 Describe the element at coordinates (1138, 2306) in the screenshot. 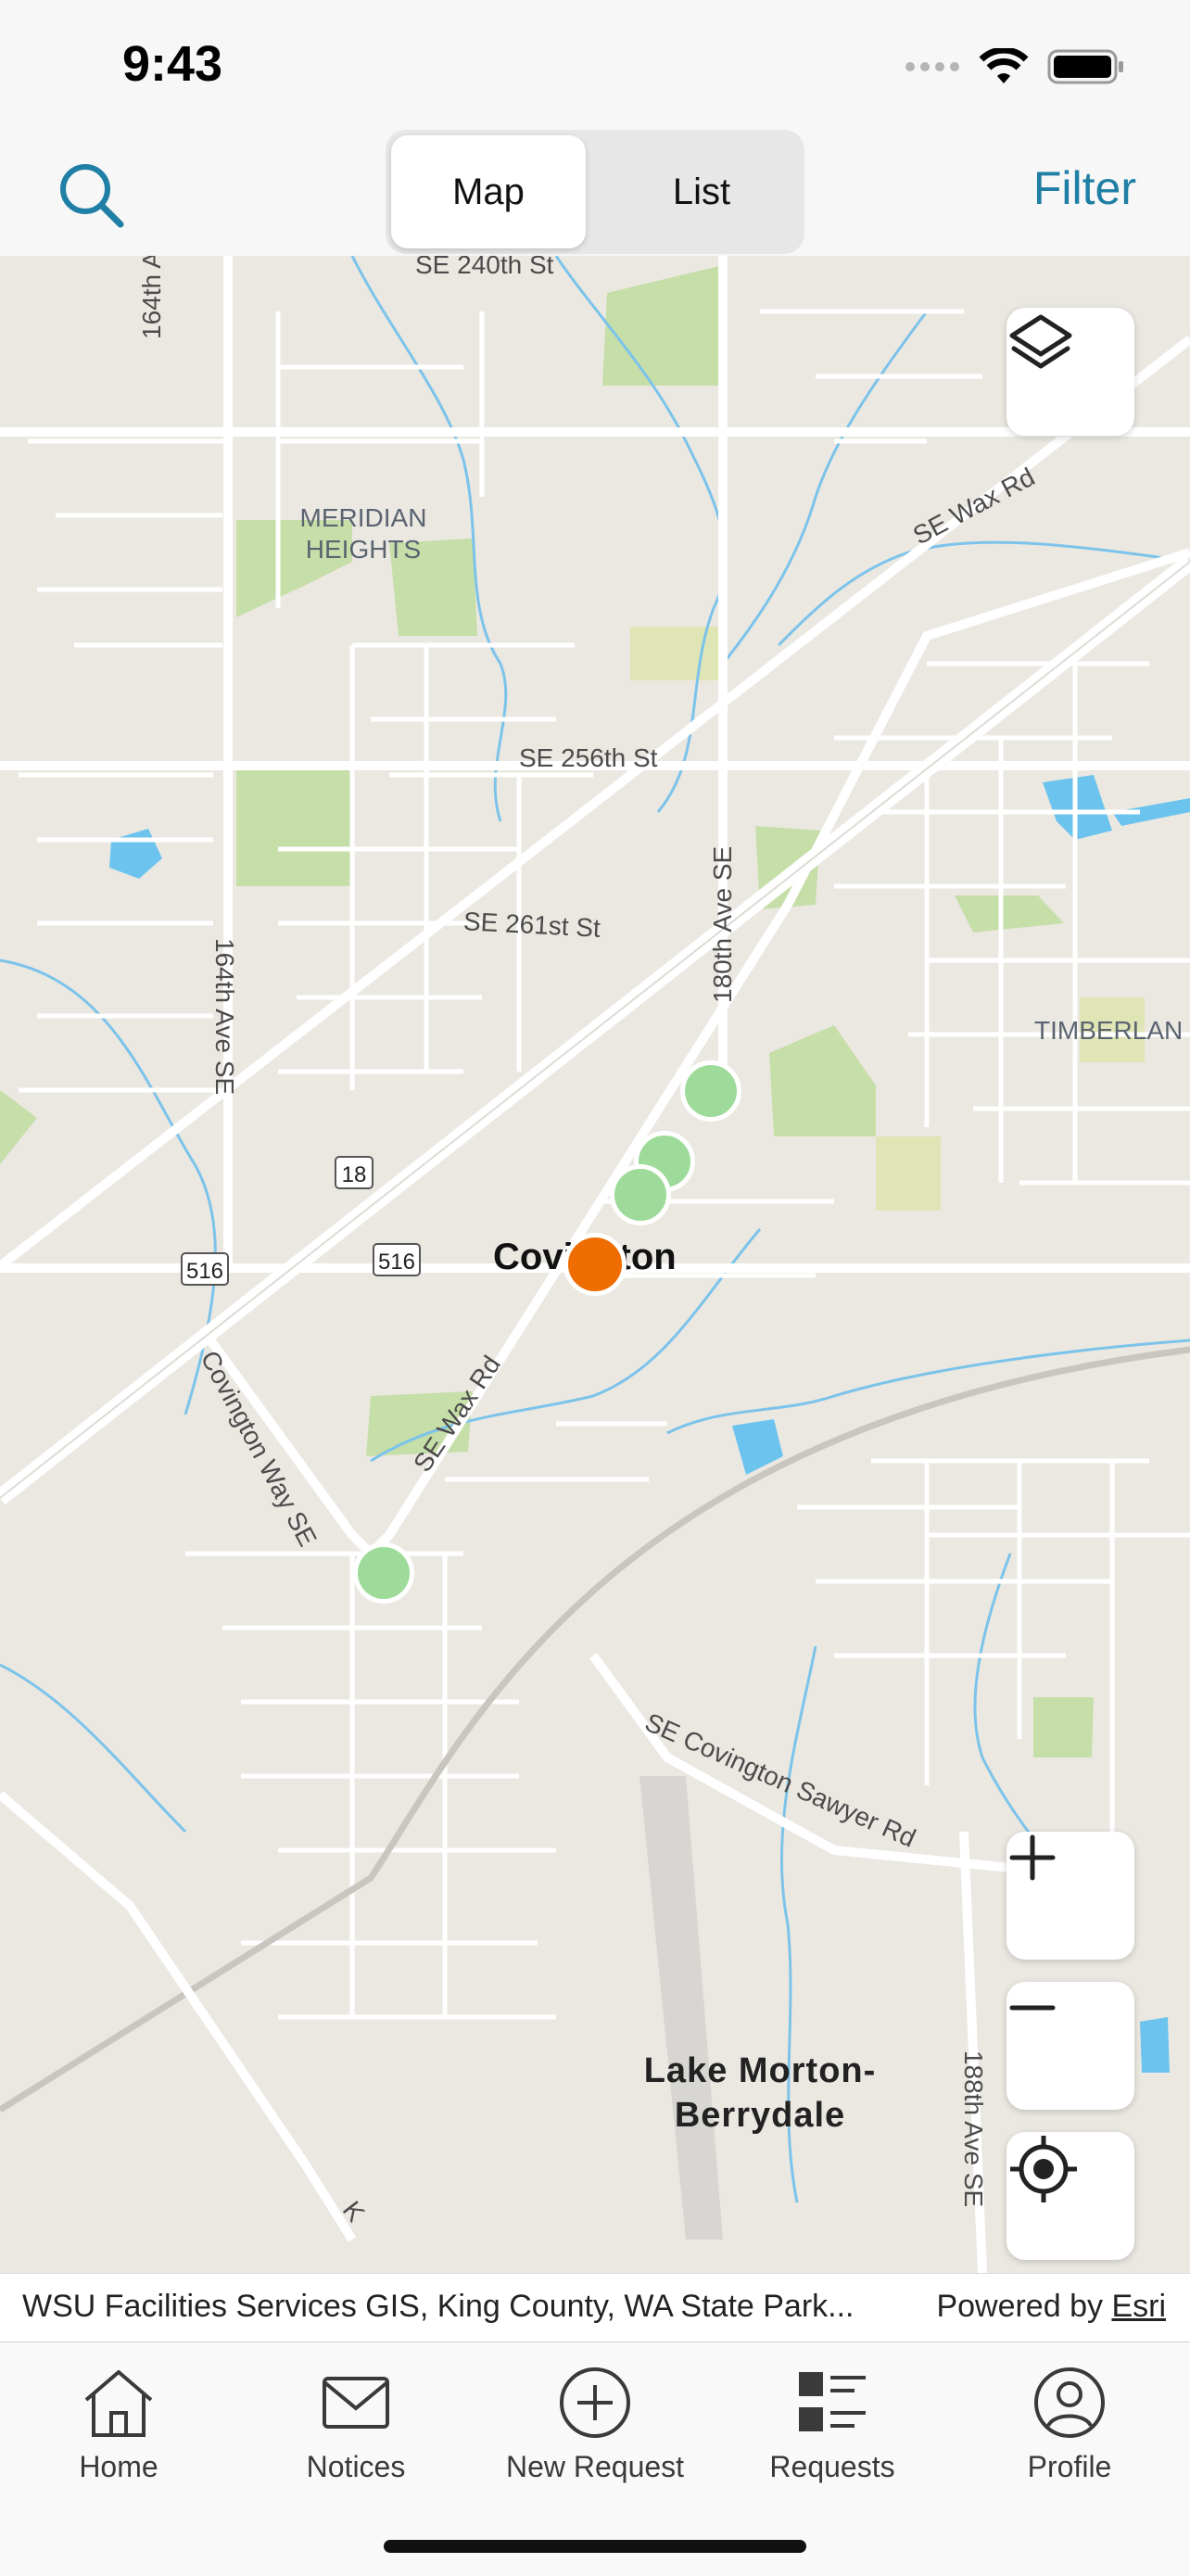

I see `esri-link: Esri` at that location.